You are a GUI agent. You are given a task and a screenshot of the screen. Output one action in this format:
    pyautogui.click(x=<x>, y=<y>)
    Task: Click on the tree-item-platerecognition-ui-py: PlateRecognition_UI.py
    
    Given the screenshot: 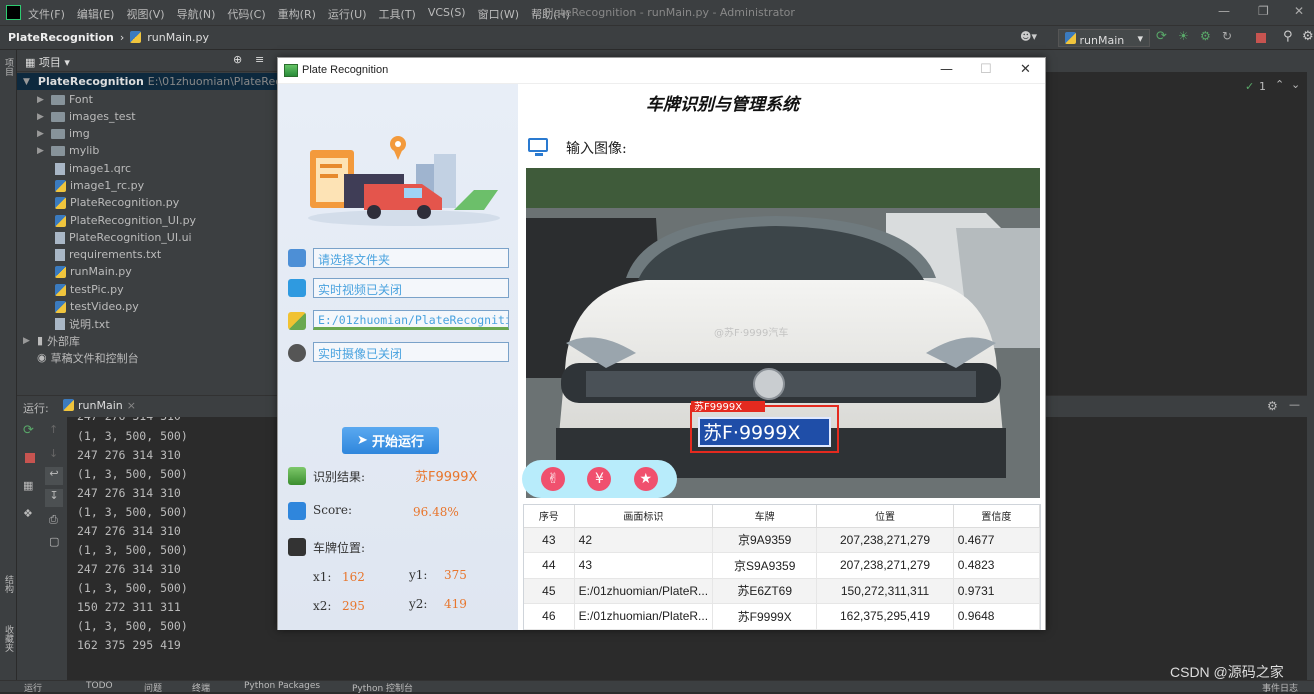 What is the action you would take?
    pyautogui.click(x=125, y=220)
    